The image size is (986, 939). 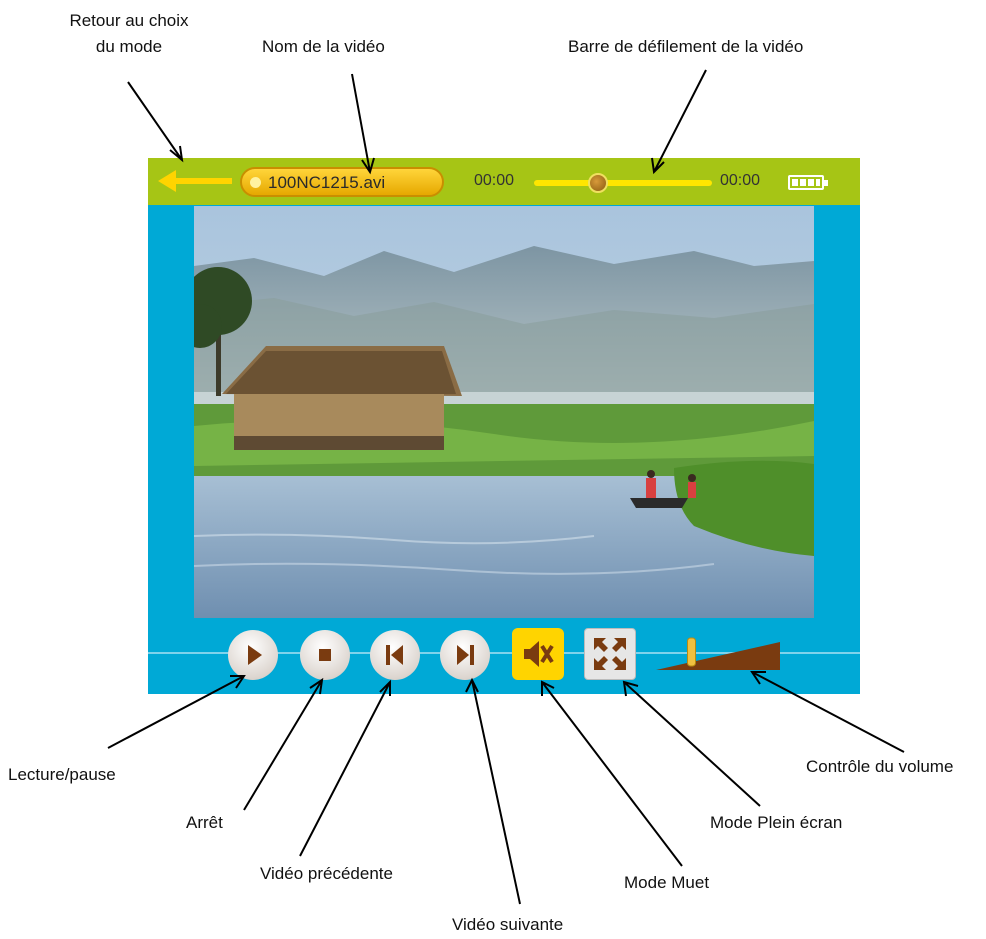 I want to click on stop-icon, so click(x=325, y=655).